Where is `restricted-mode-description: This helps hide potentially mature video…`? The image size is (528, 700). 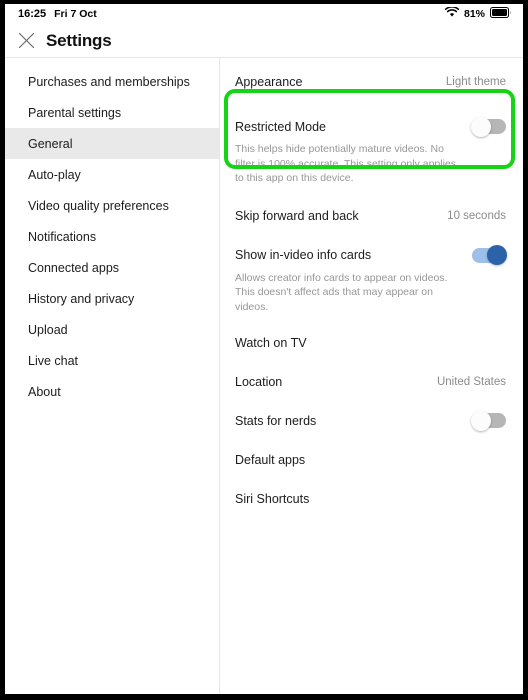
restricted-mode-description: This helps hide potentially mature video… is located at coordinates (346, 163).